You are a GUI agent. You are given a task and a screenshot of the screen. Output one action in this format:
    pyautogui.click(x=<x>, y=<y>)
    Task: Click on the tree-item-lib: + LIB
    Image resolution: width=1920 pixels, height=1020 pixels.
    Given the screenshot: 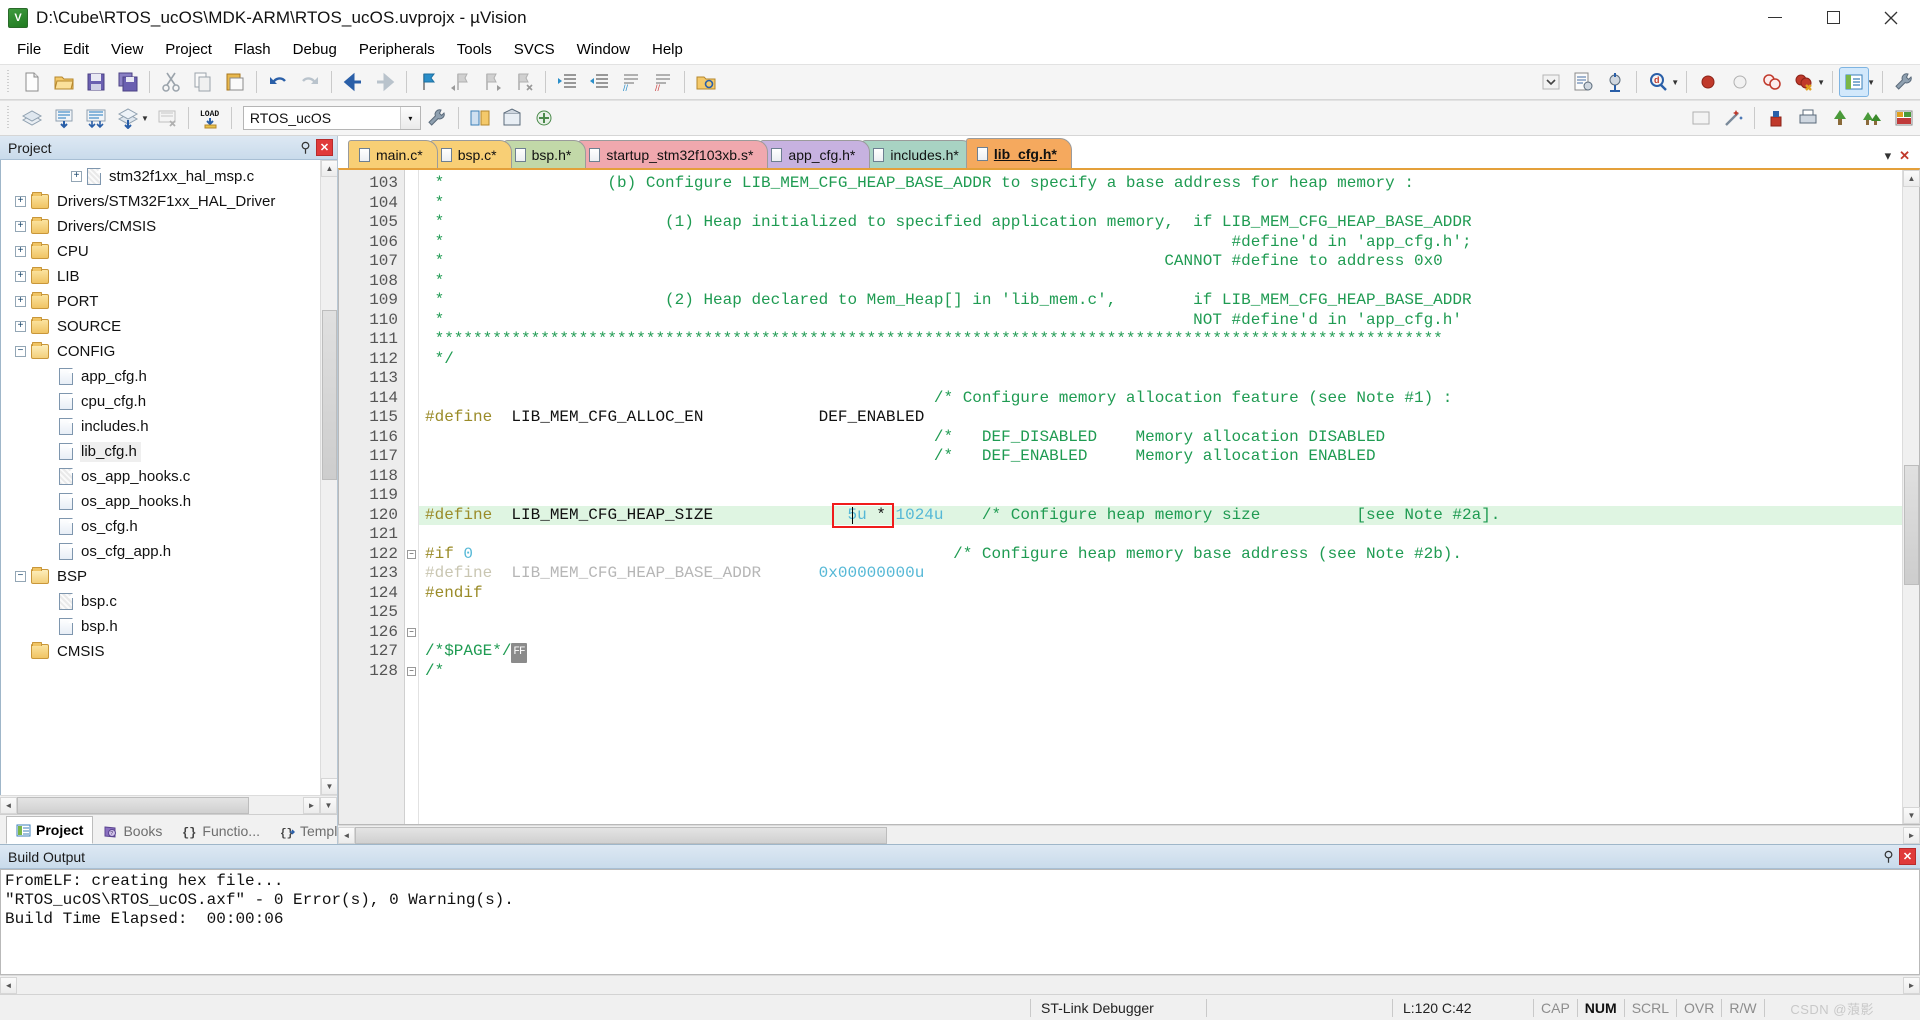 What is the action you would take?
    pyautogui.click(x=169, y=276)
    